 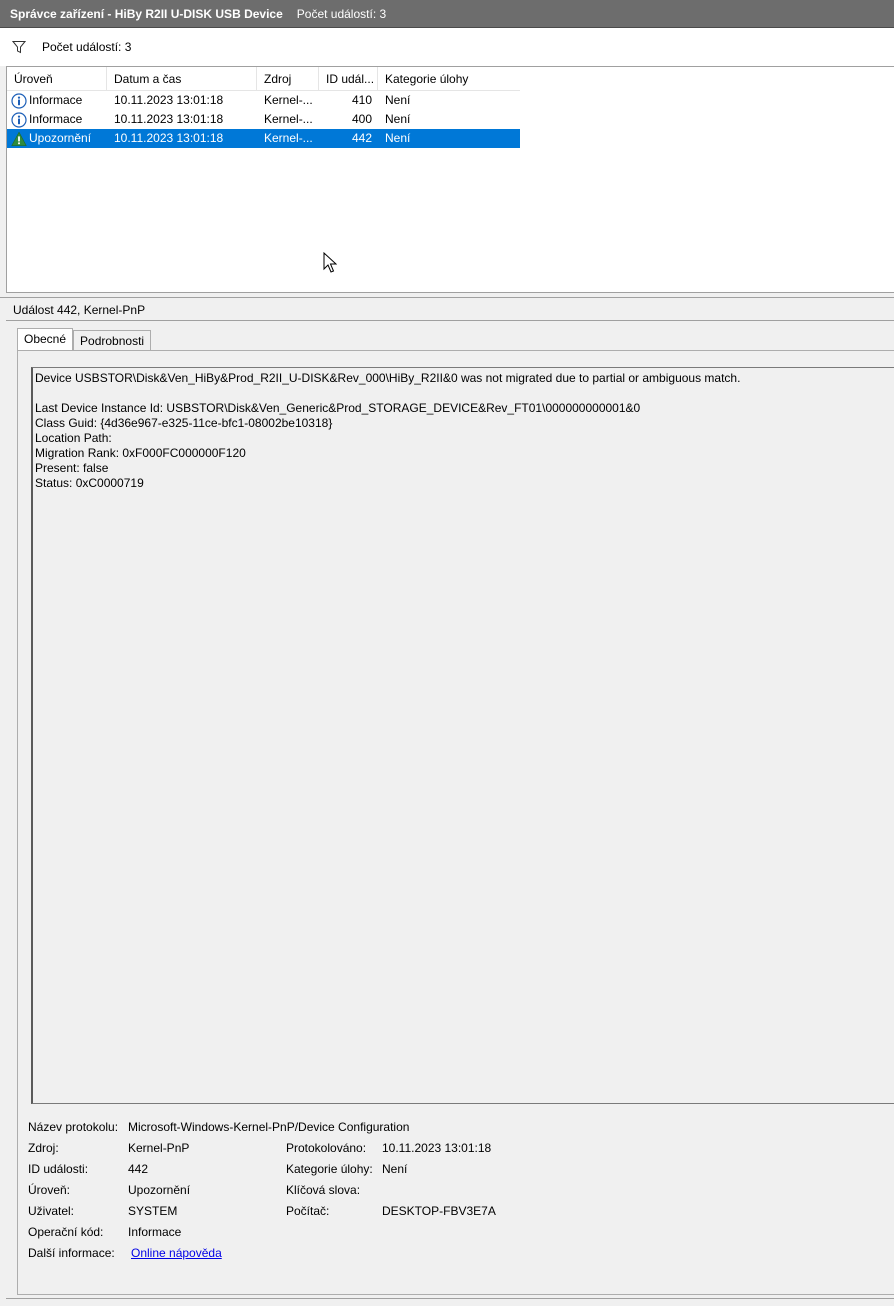 I want to click on event-id-label: ID události:, so click(x=58, y=1169).